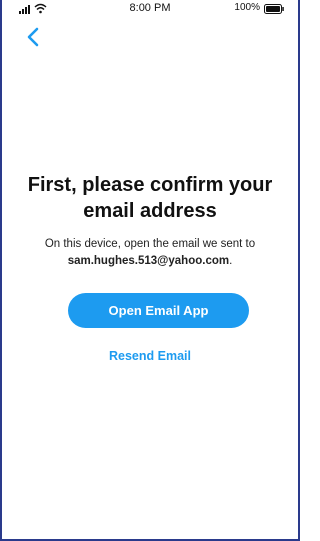 The image size is (320, 541). What do you see at coordinates (148, 261) in the screenshot?
I see `email-address: sam.hughes.513@yahoo.com` at bounding box center [148, 261].